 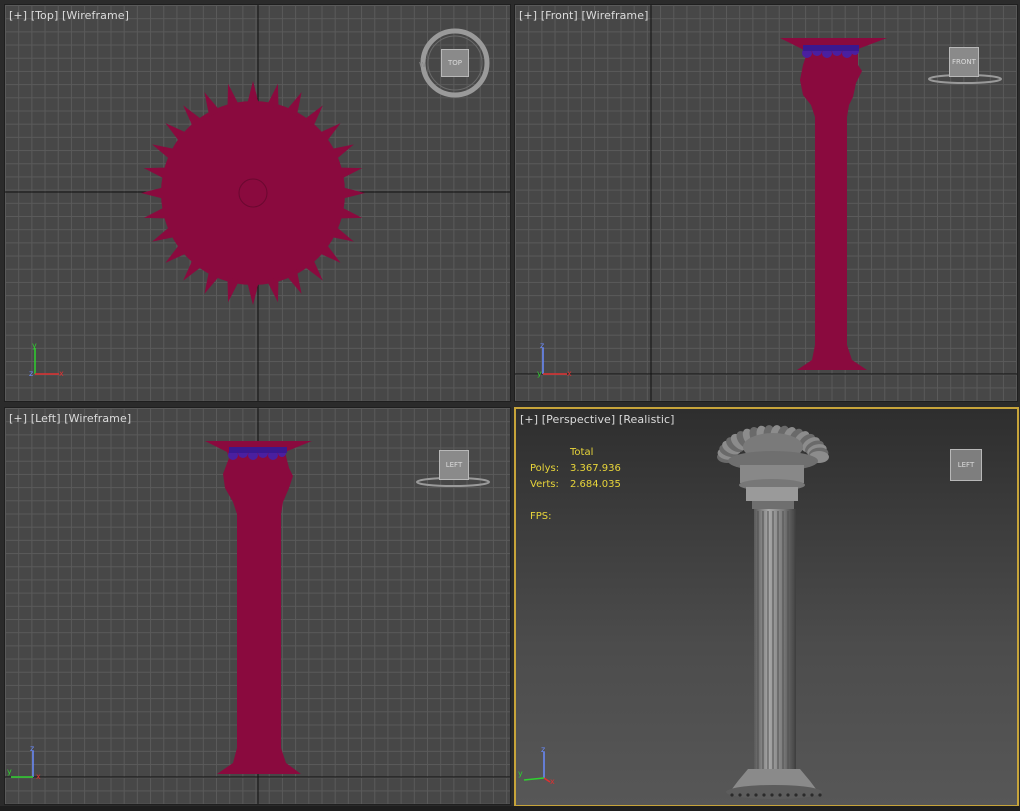 What do you see at coordinates (830, 51) in the screenshot?
I see `capital-ornament` at bounding box center [830, 51].